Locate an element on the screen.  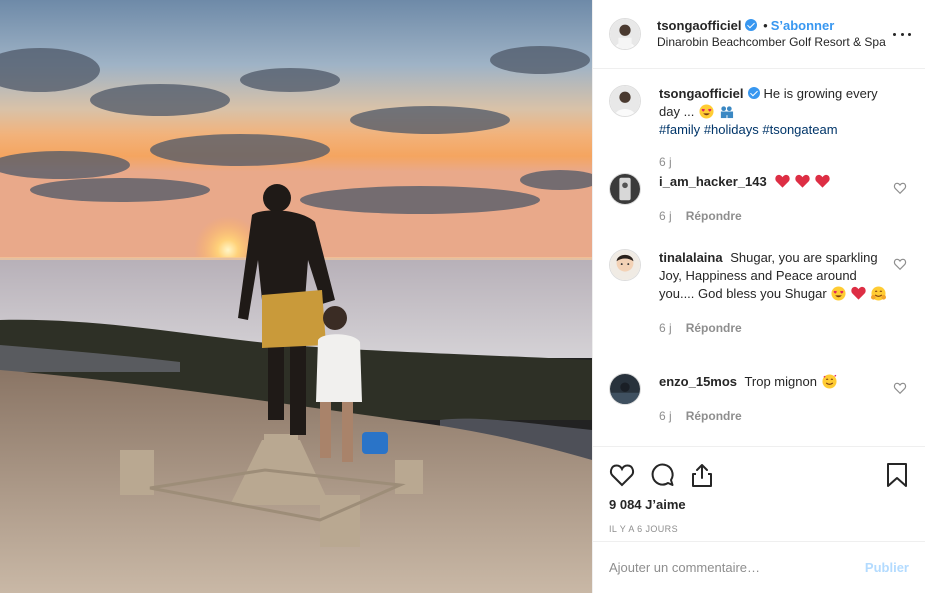
caption-age: 6 j is located at coordinates (665, 162).